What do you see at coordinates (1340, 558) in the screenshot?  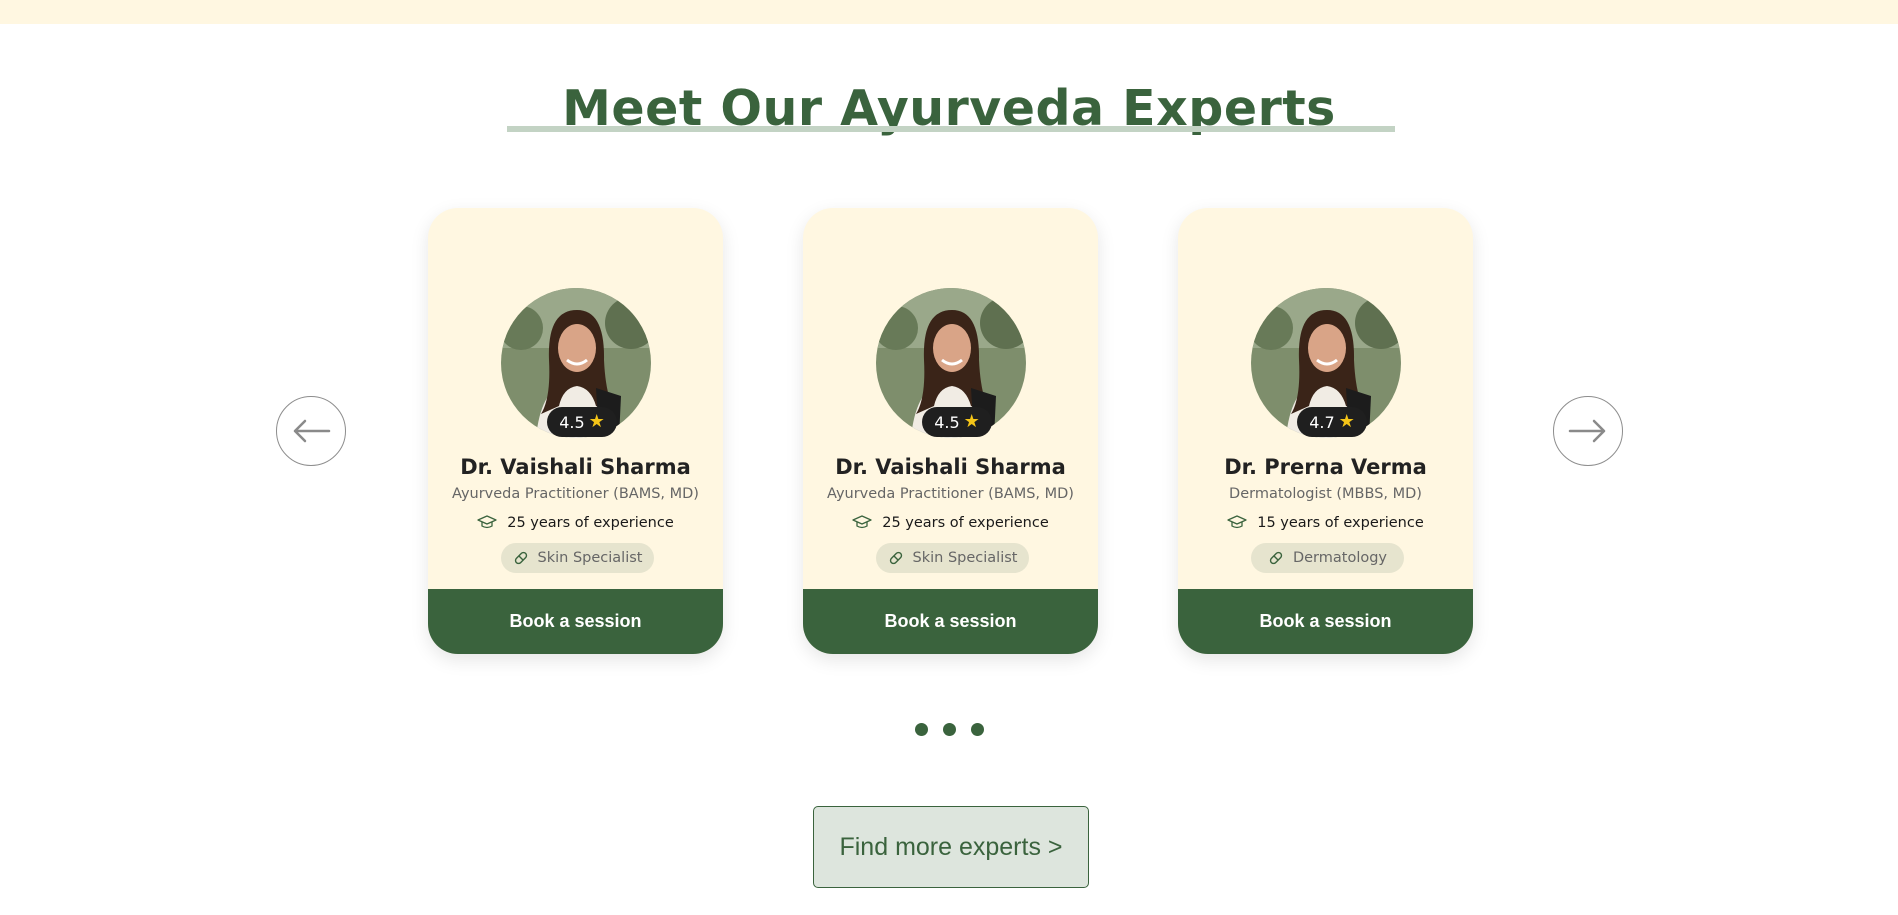 I see `specialty-text: Dermatology` at bounding box center [1340, 558].